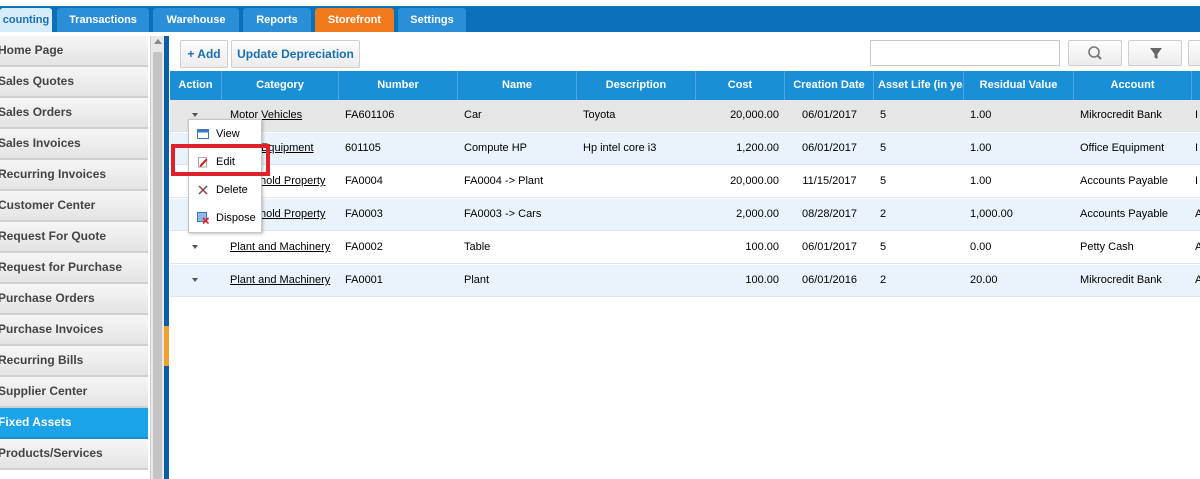 The image size is (1200, 479). I want to click on search-button, so click(1095, 53).